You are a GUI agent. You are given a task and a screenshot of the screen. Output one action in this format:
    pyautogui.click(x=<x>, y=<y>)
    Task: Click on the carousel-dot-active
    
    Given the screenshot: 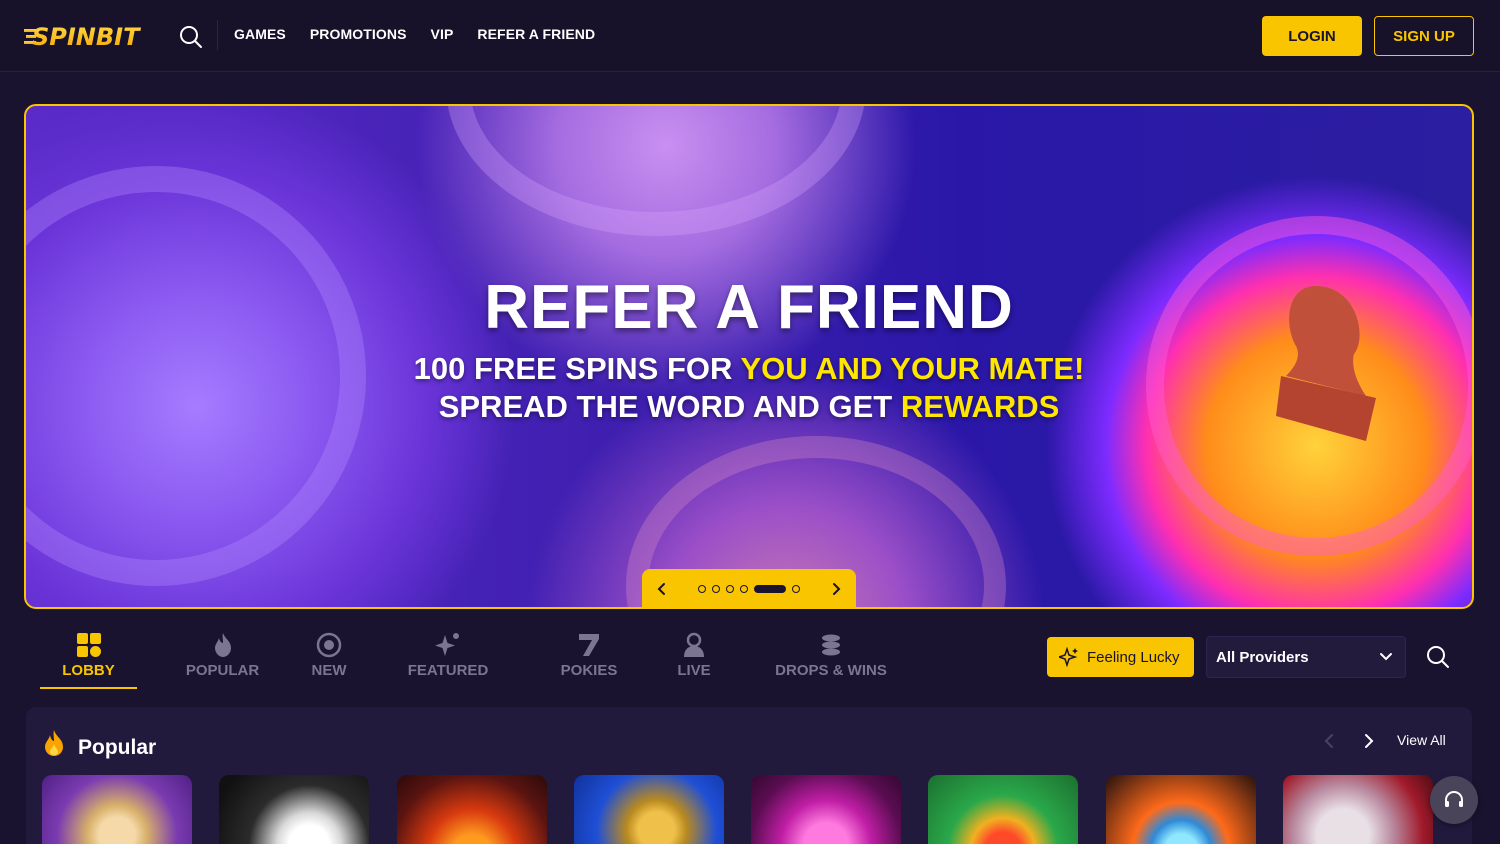 What is the action you would take?
    pyautogui.click(x=770, y=589)
    